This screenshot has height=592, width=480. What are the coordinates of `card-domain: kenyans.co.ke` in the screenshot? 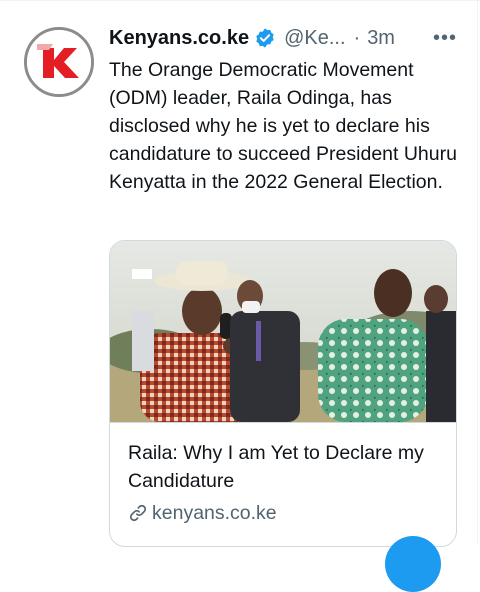 It's located at (202, 513).